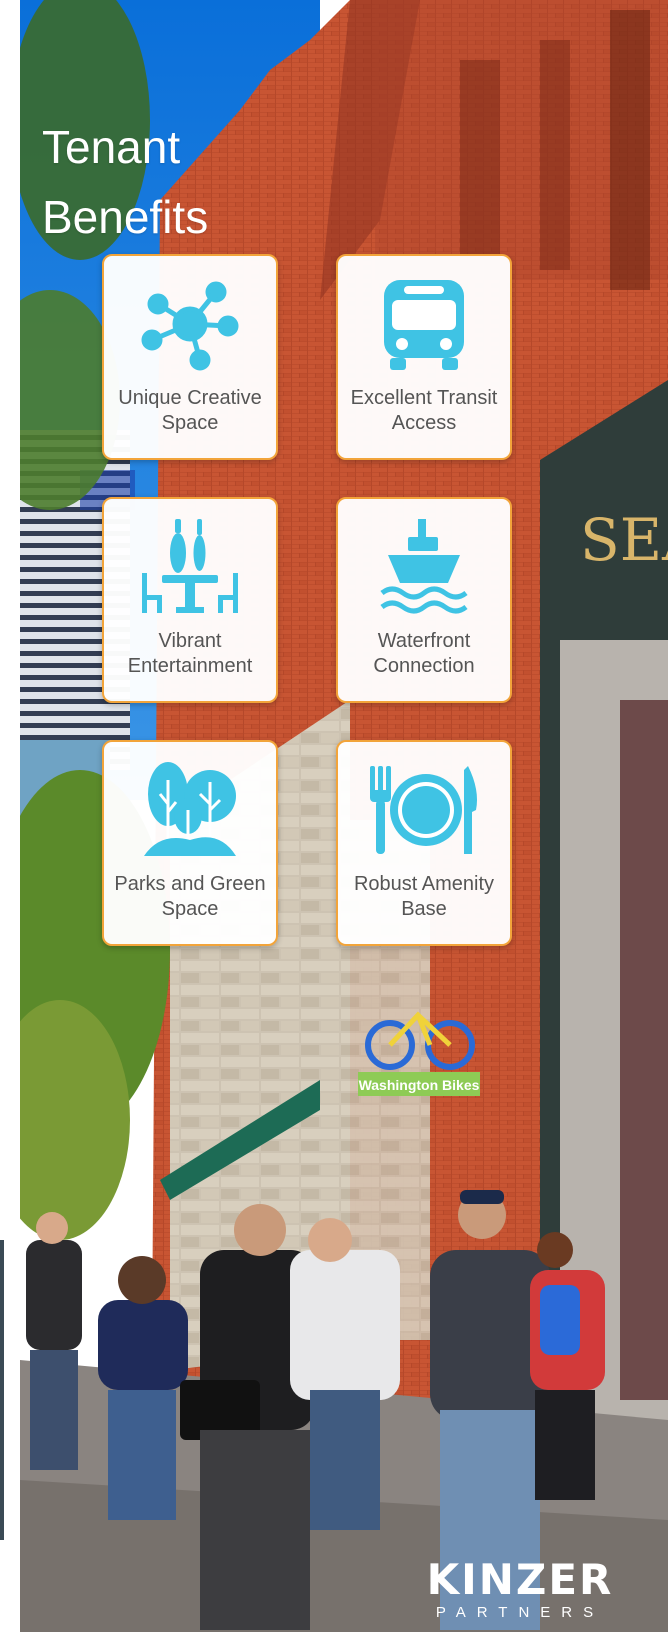  I want to click on benefit-card-amenities: Robust Amenity Base, so click(424, 843).